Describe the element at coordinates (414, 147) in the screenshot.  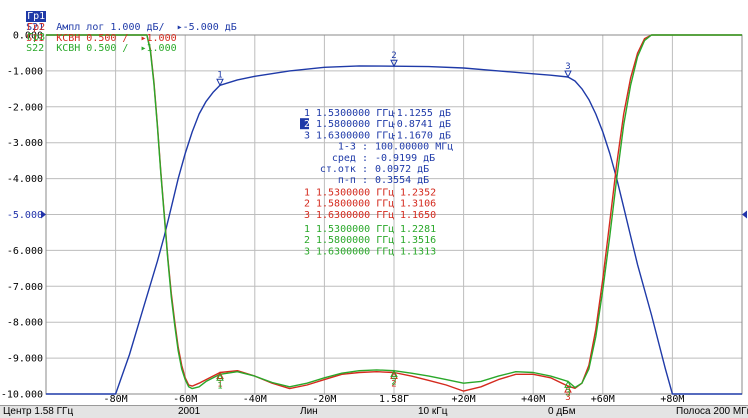
I see `stat-value: 100.00000 МГц` at that location.